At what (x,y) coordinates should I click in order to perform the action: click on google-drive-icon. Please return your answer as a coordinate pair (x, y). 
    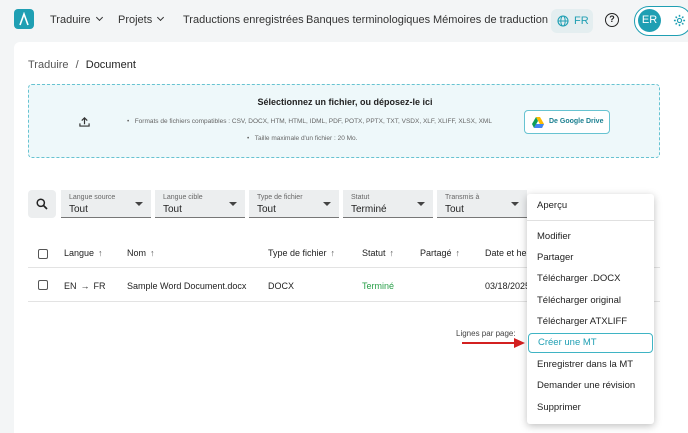
    Looking at the image, I should click on (538, 122).